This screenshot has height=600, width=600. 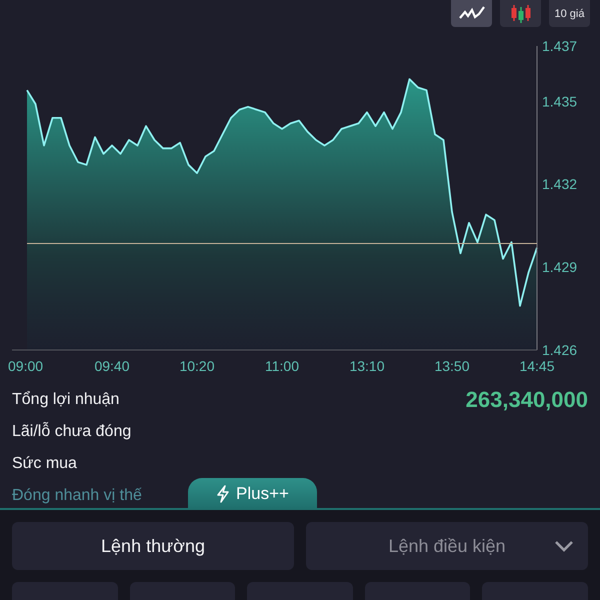 I want to click on summary-label: Tổng lợi nhuận, so click(x=66, y=400).